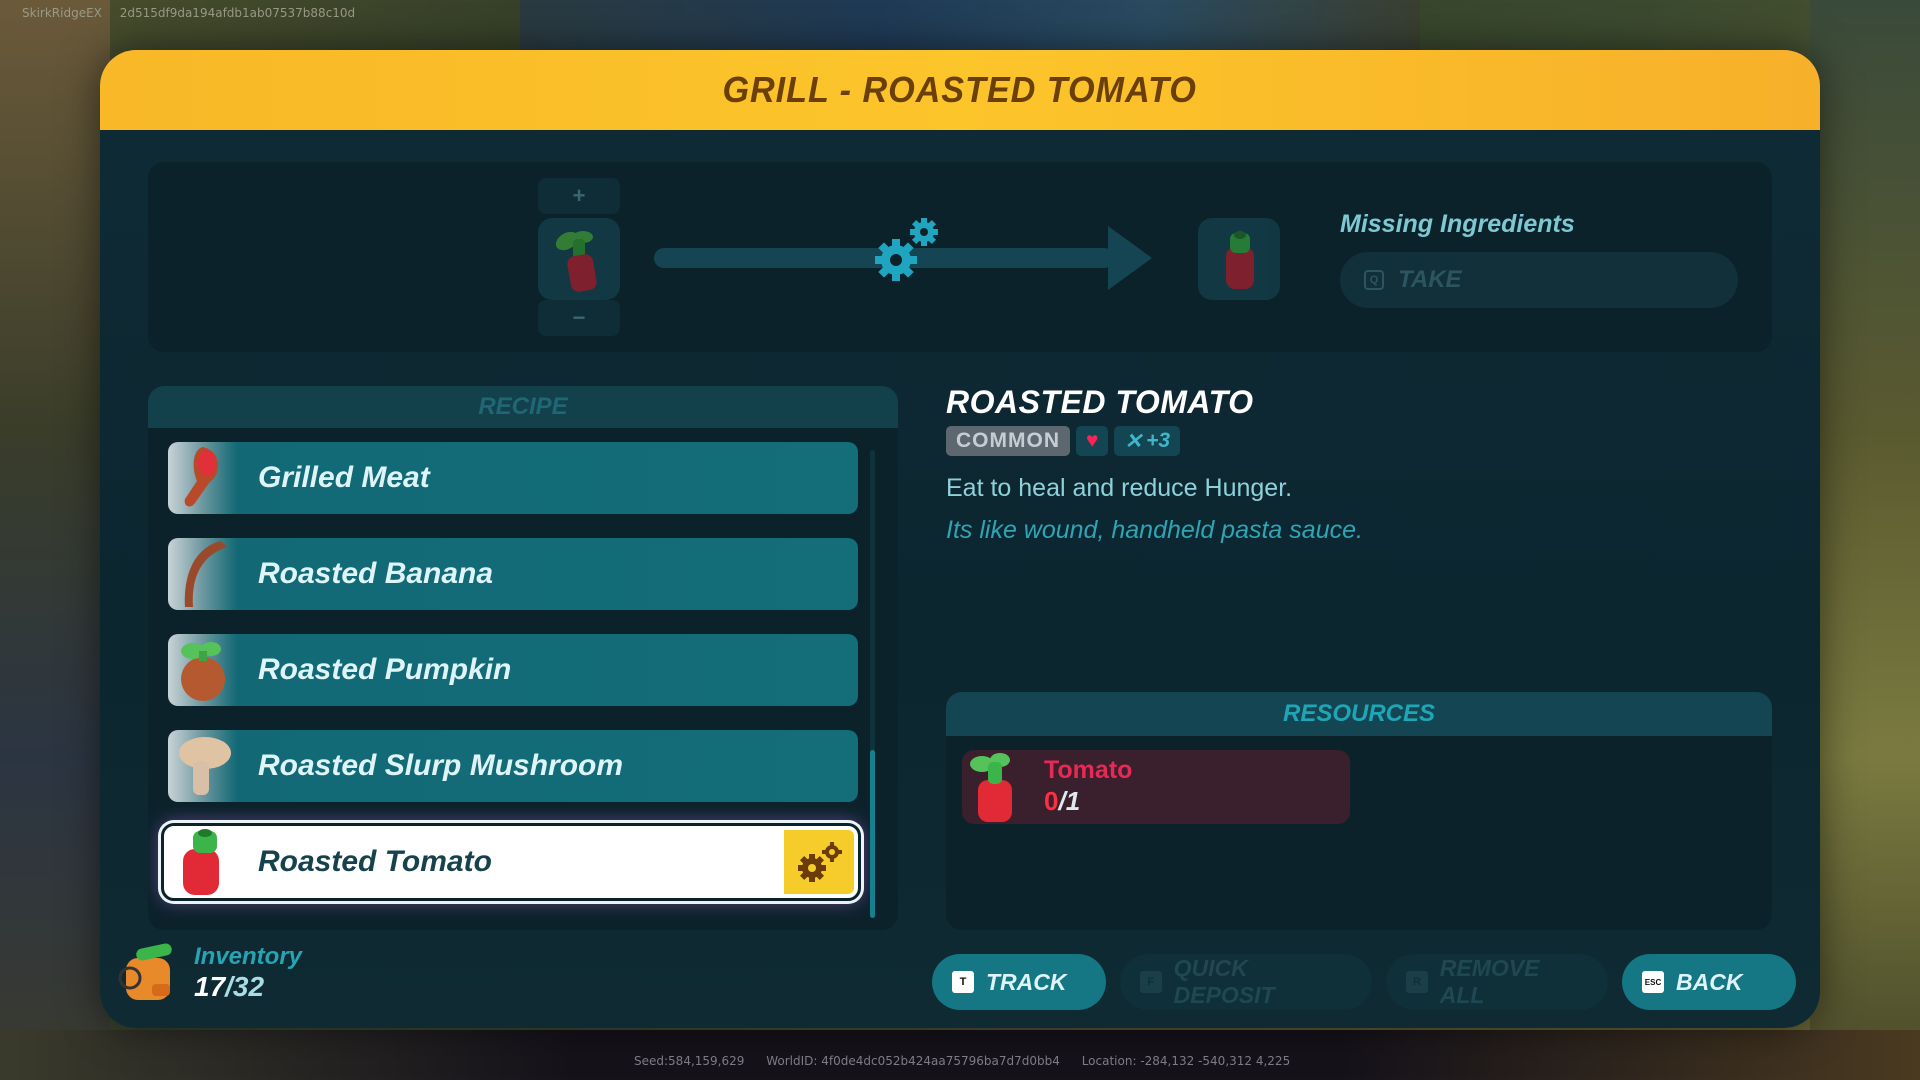 This screenshot has width=1920, height=1080. I want to click on recipe-item-grilled-meat: Grilled Meat, so click(513, 478).